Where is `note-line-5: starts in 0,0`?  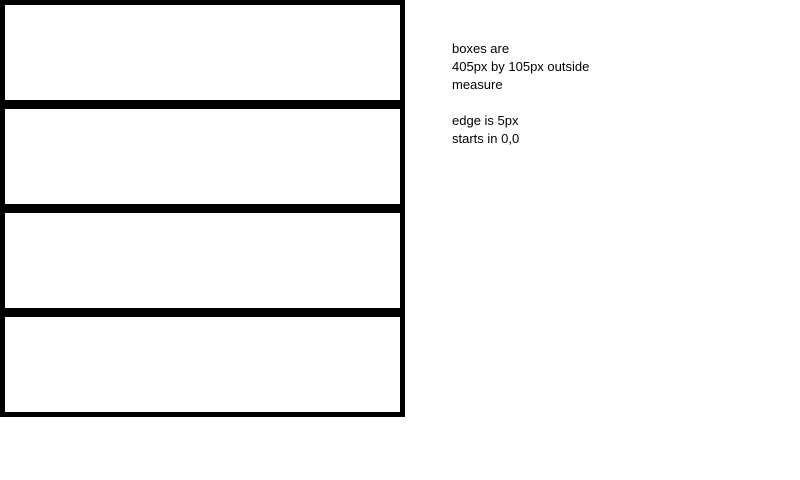
note-line-5: starts in 0,0 is located at coordinates (486, 138).